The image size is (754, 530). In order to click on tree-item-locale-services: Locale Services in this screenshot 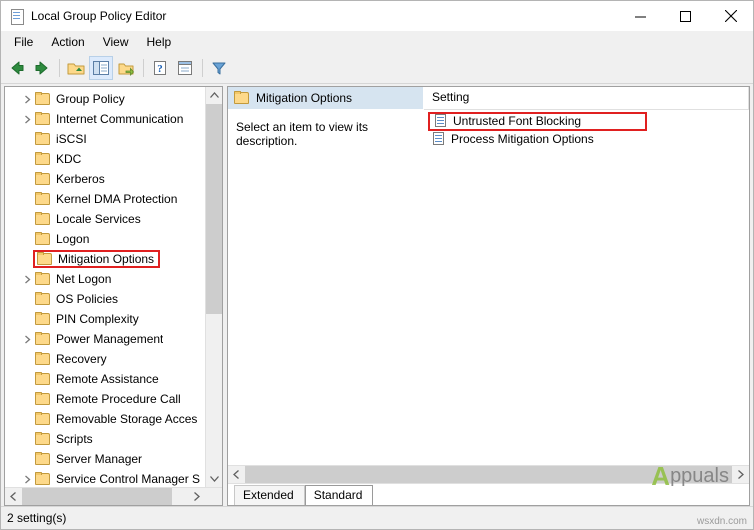, I will do `click(113, 219)`.